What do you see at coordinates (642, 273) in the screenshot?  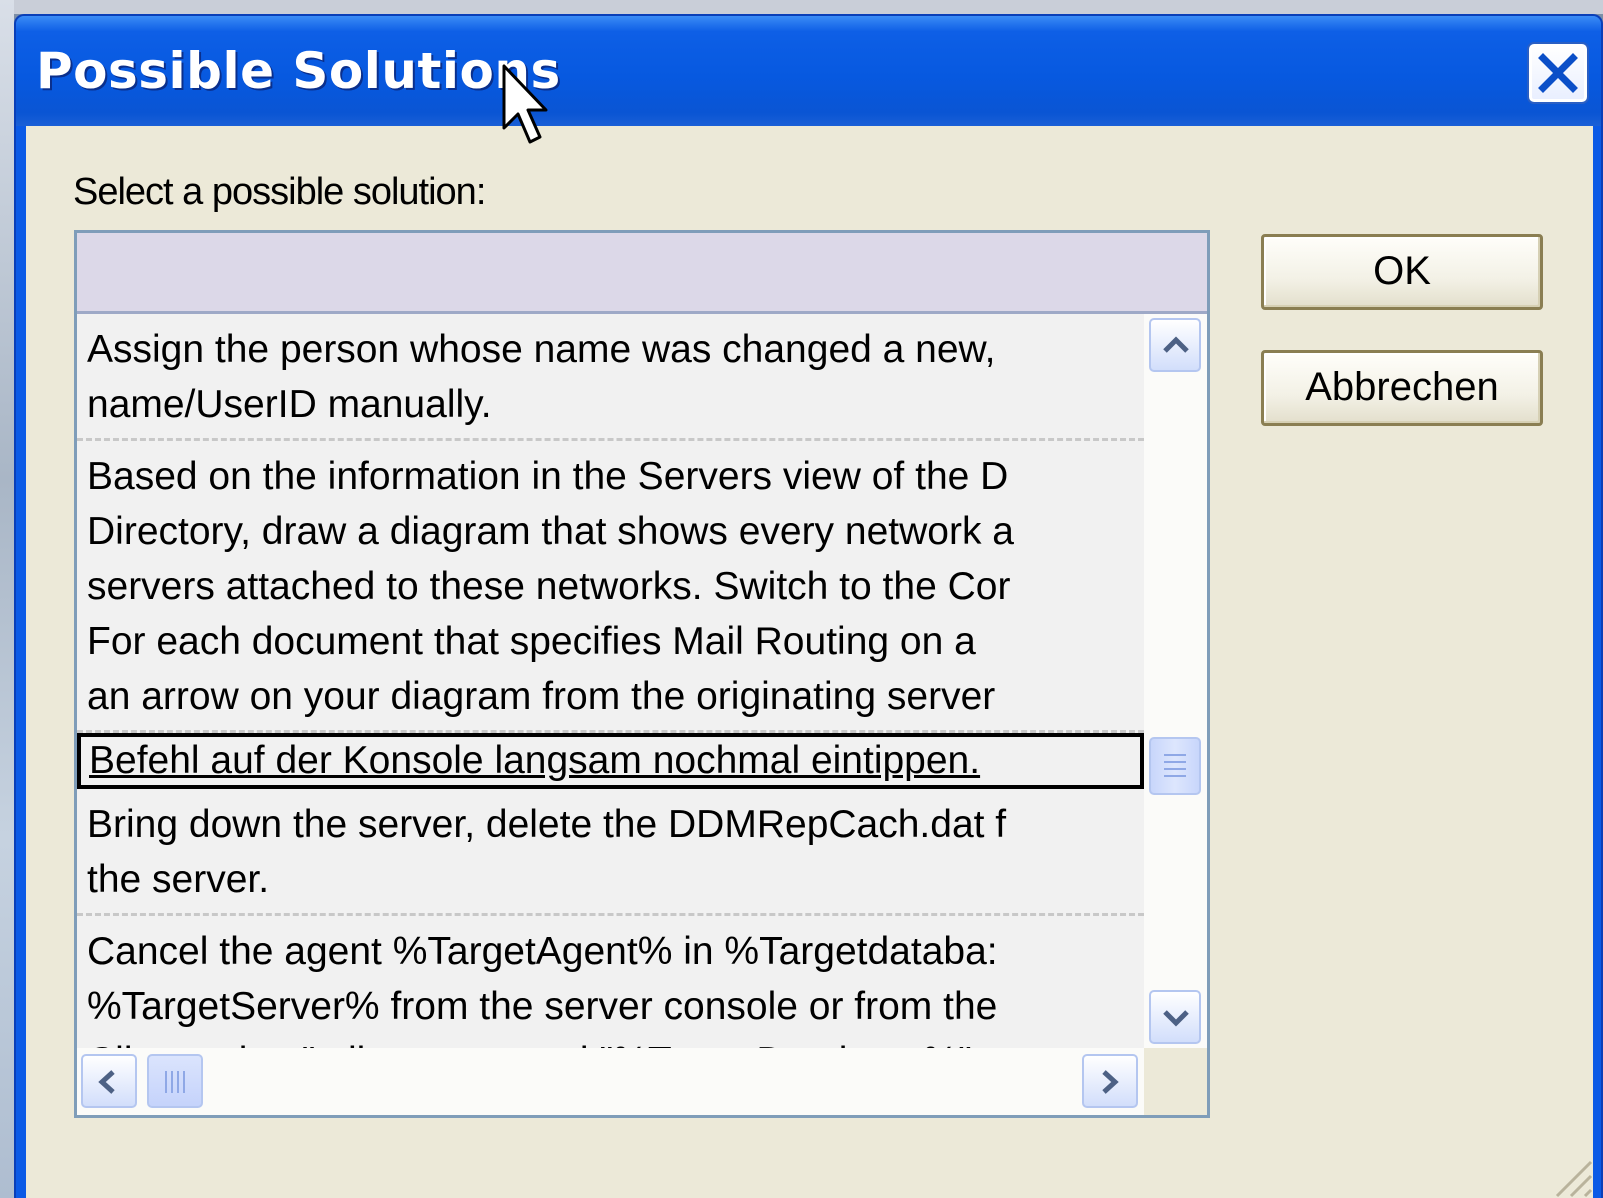 I see `list-header` at bounding box center [642, 273].